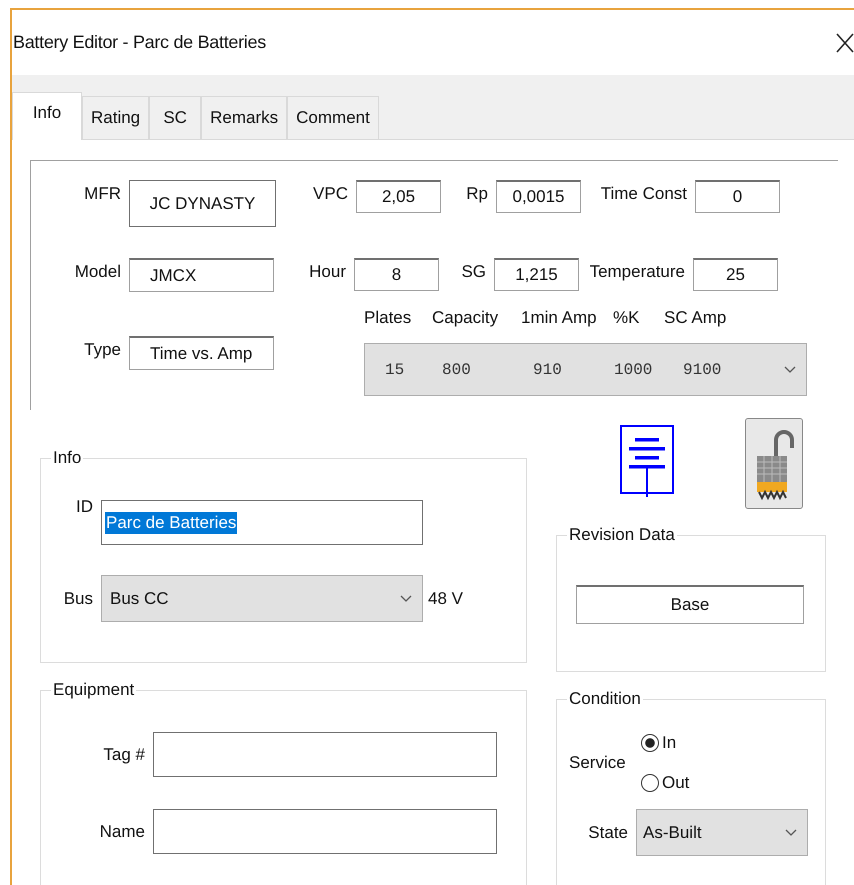 This screenshot has width=854, height=885. What do you see at coordinates (330, 193) in the screenshot?
I see `field-label: VPC` at bounding box center [330, 193].